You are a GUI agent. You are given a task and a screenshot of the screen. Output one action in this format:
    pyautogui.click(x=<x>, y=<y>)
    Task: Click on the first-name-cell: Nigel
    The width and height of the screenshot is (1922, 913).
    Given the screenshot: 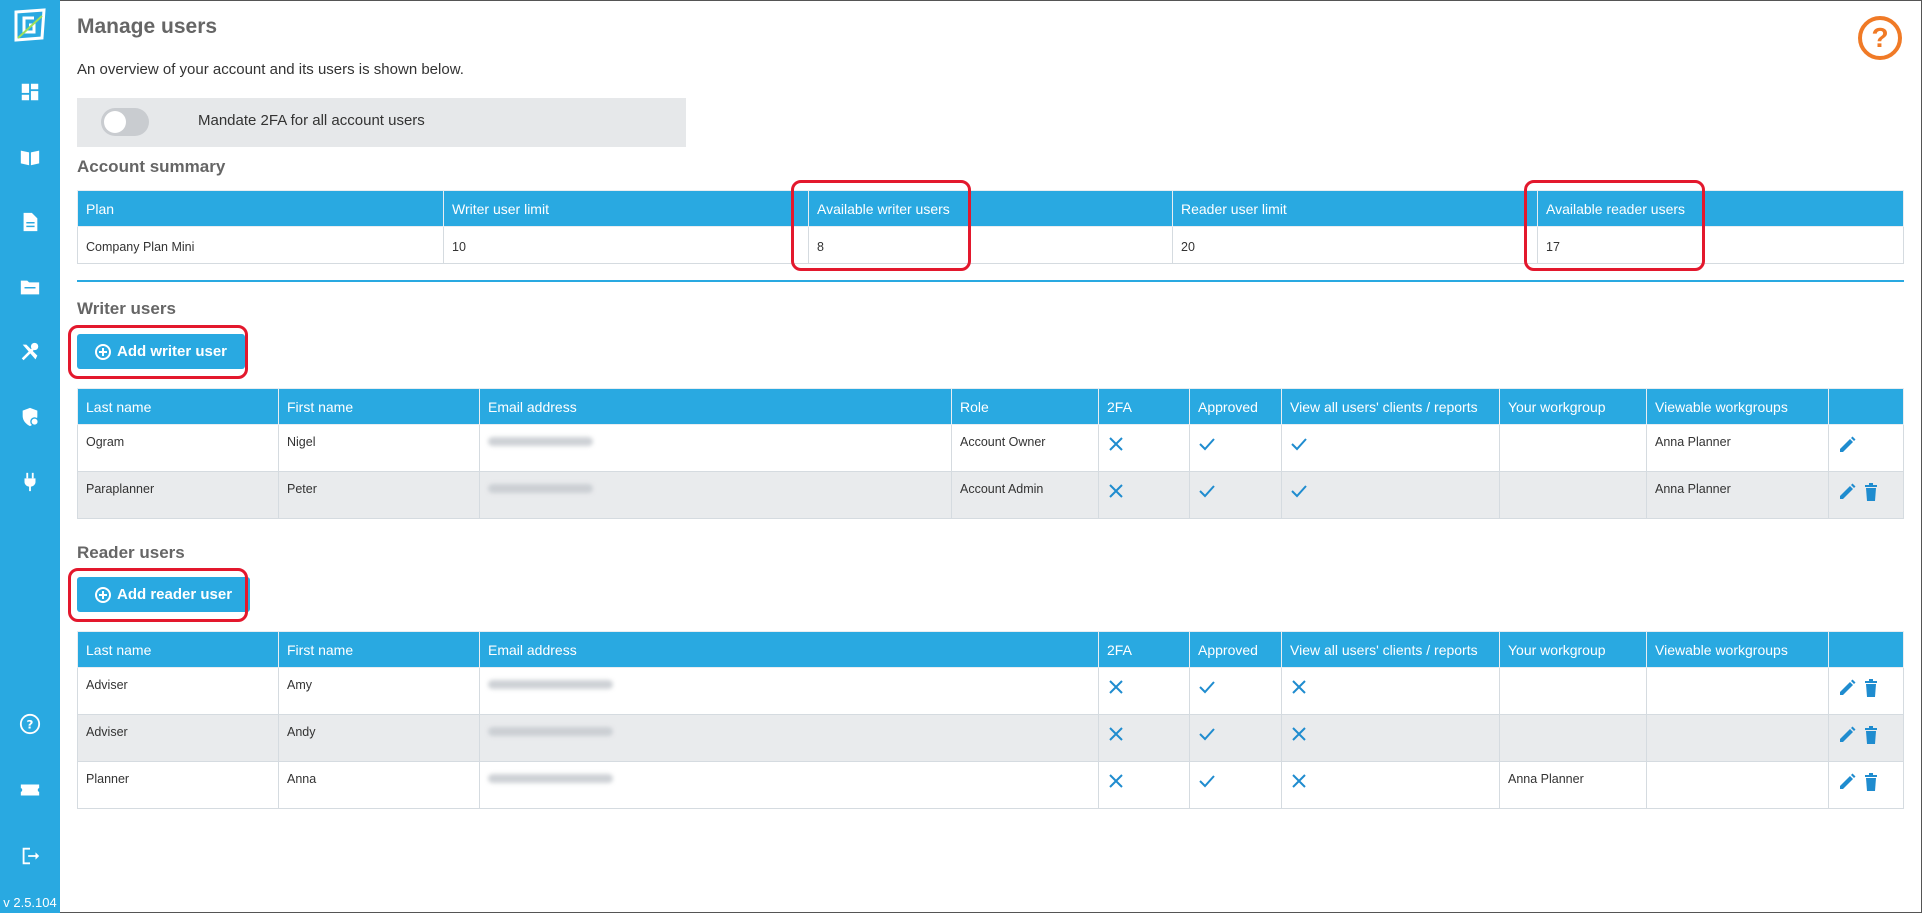 What is the action you would take?
    pyautogui.click(x=379, y=448)
    